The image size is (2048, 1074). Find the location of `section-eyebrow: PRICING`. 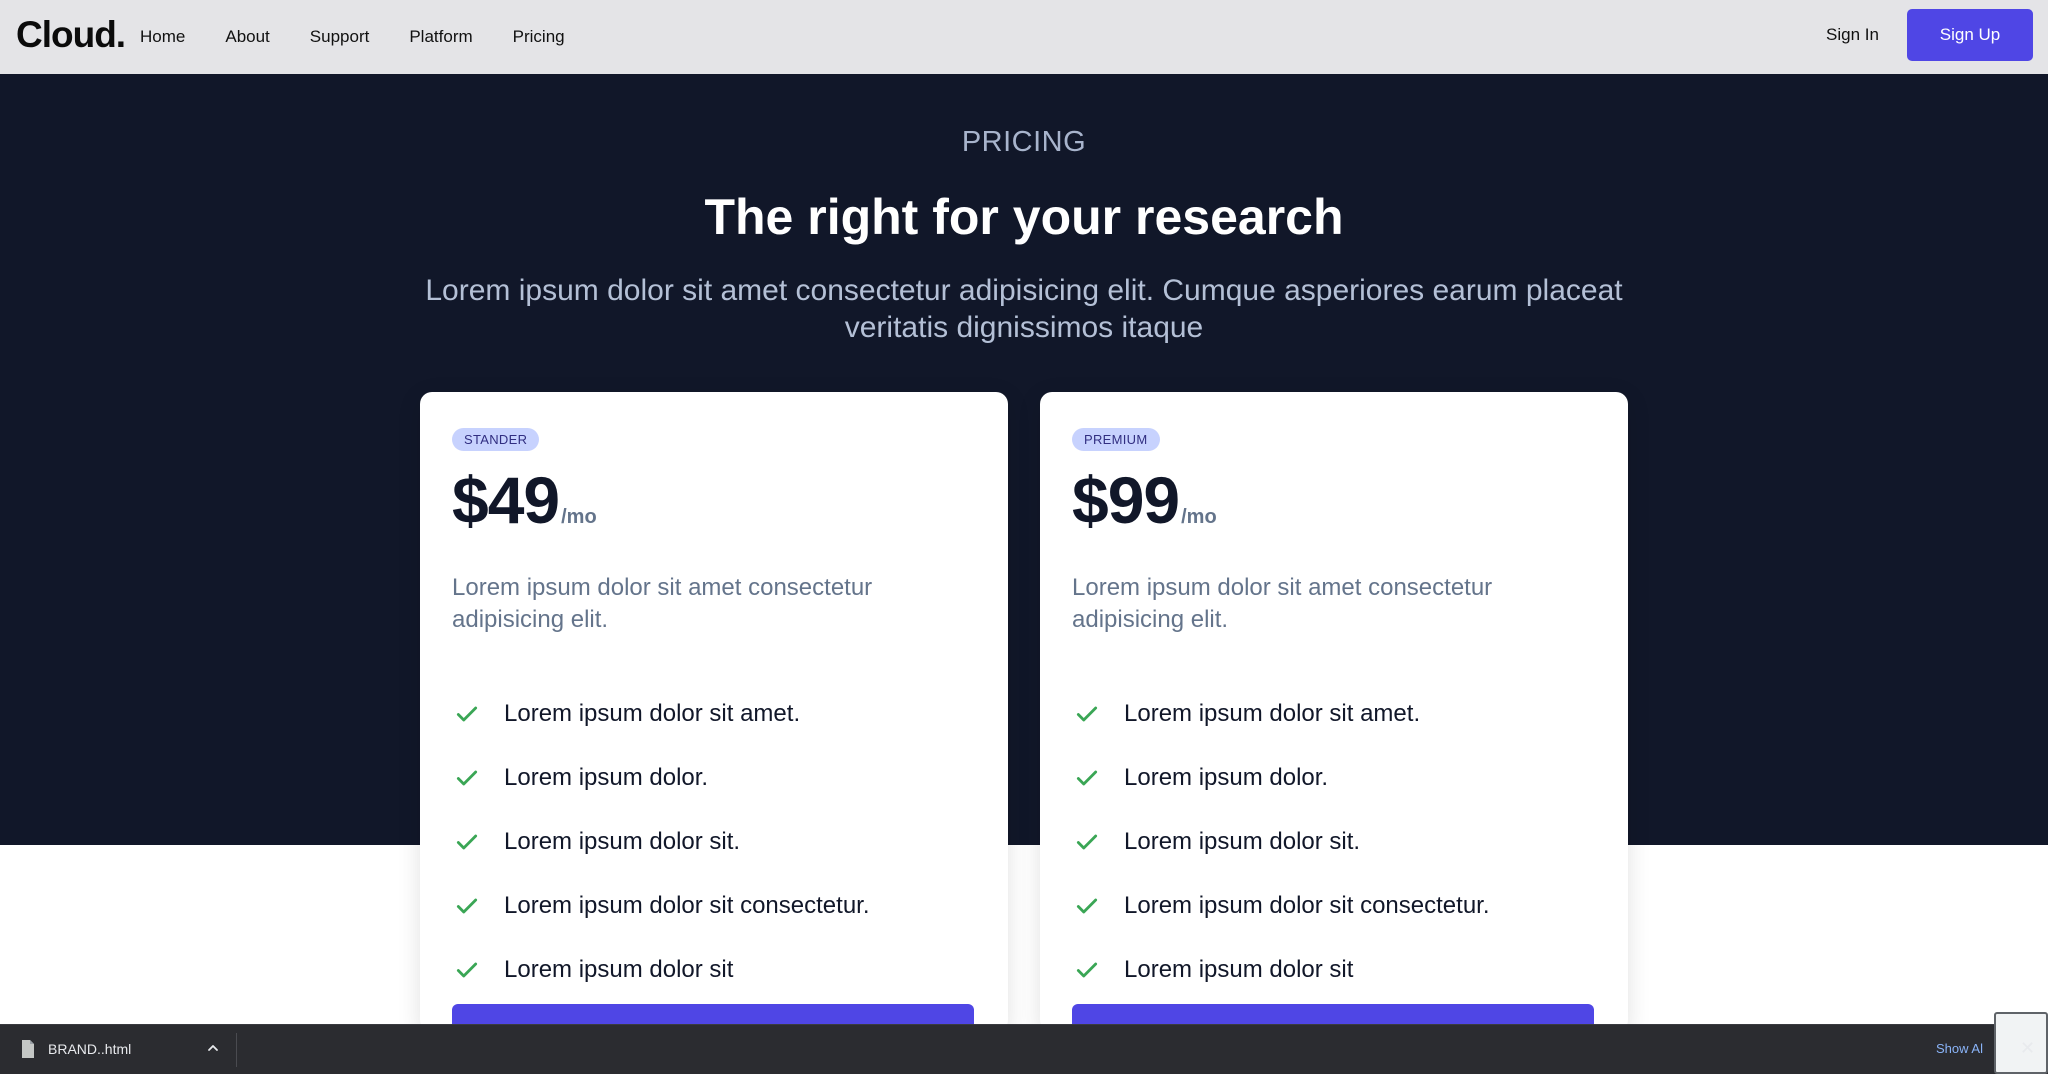

section-eyebrow: PRICING is located at coordinates (1024, 142).